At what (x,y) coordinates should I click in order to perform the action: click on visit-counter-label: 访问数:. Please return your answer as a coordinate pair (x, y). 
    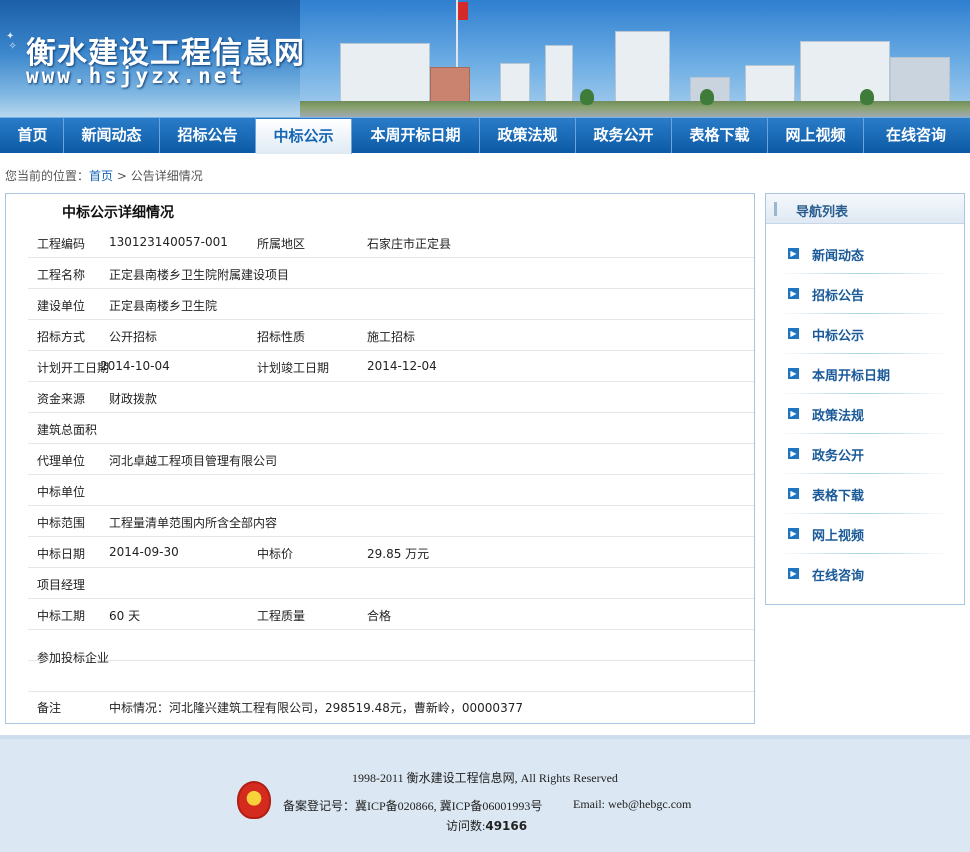
    Looking at the image, I should click on (466, 826).